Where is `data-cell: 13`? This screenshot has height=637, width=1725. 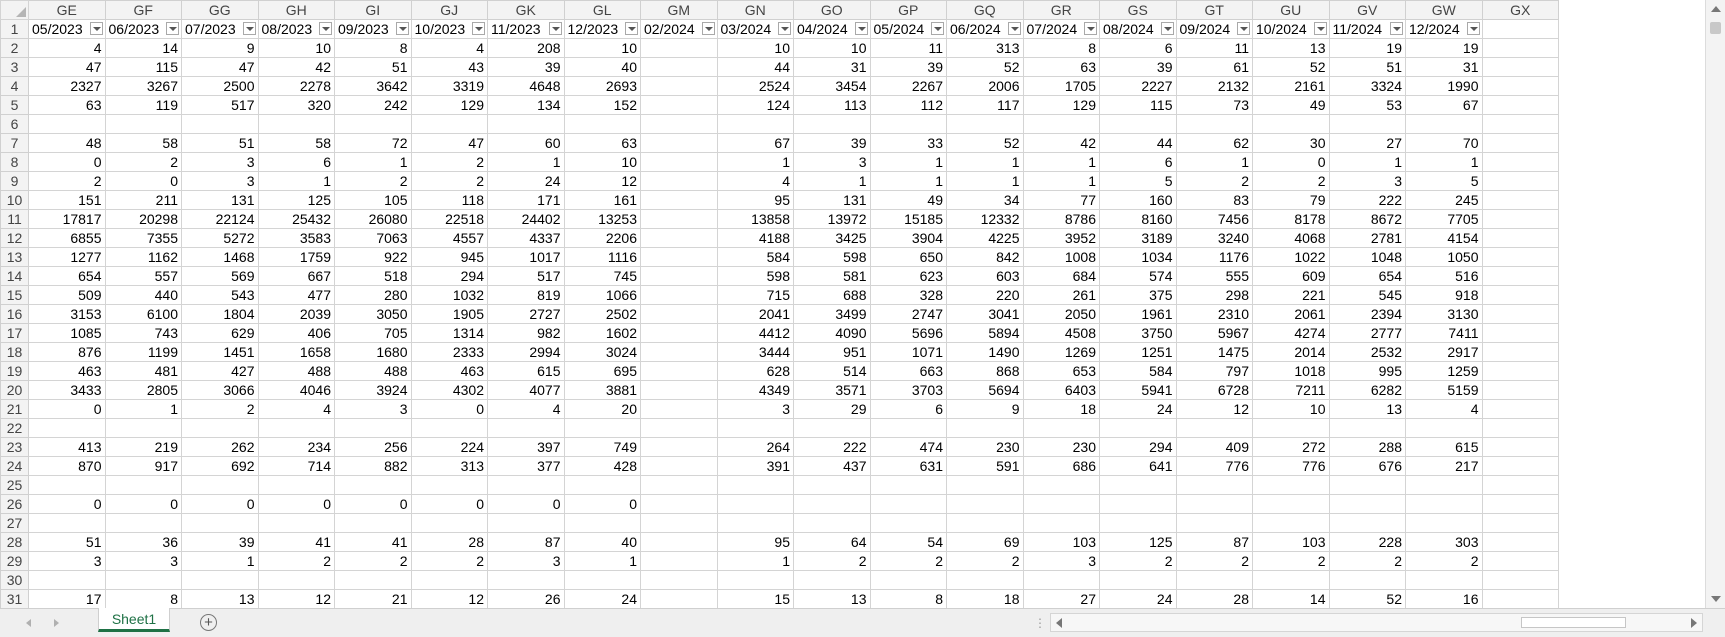
data-cell: 13 is located at coordinates (832, 598).